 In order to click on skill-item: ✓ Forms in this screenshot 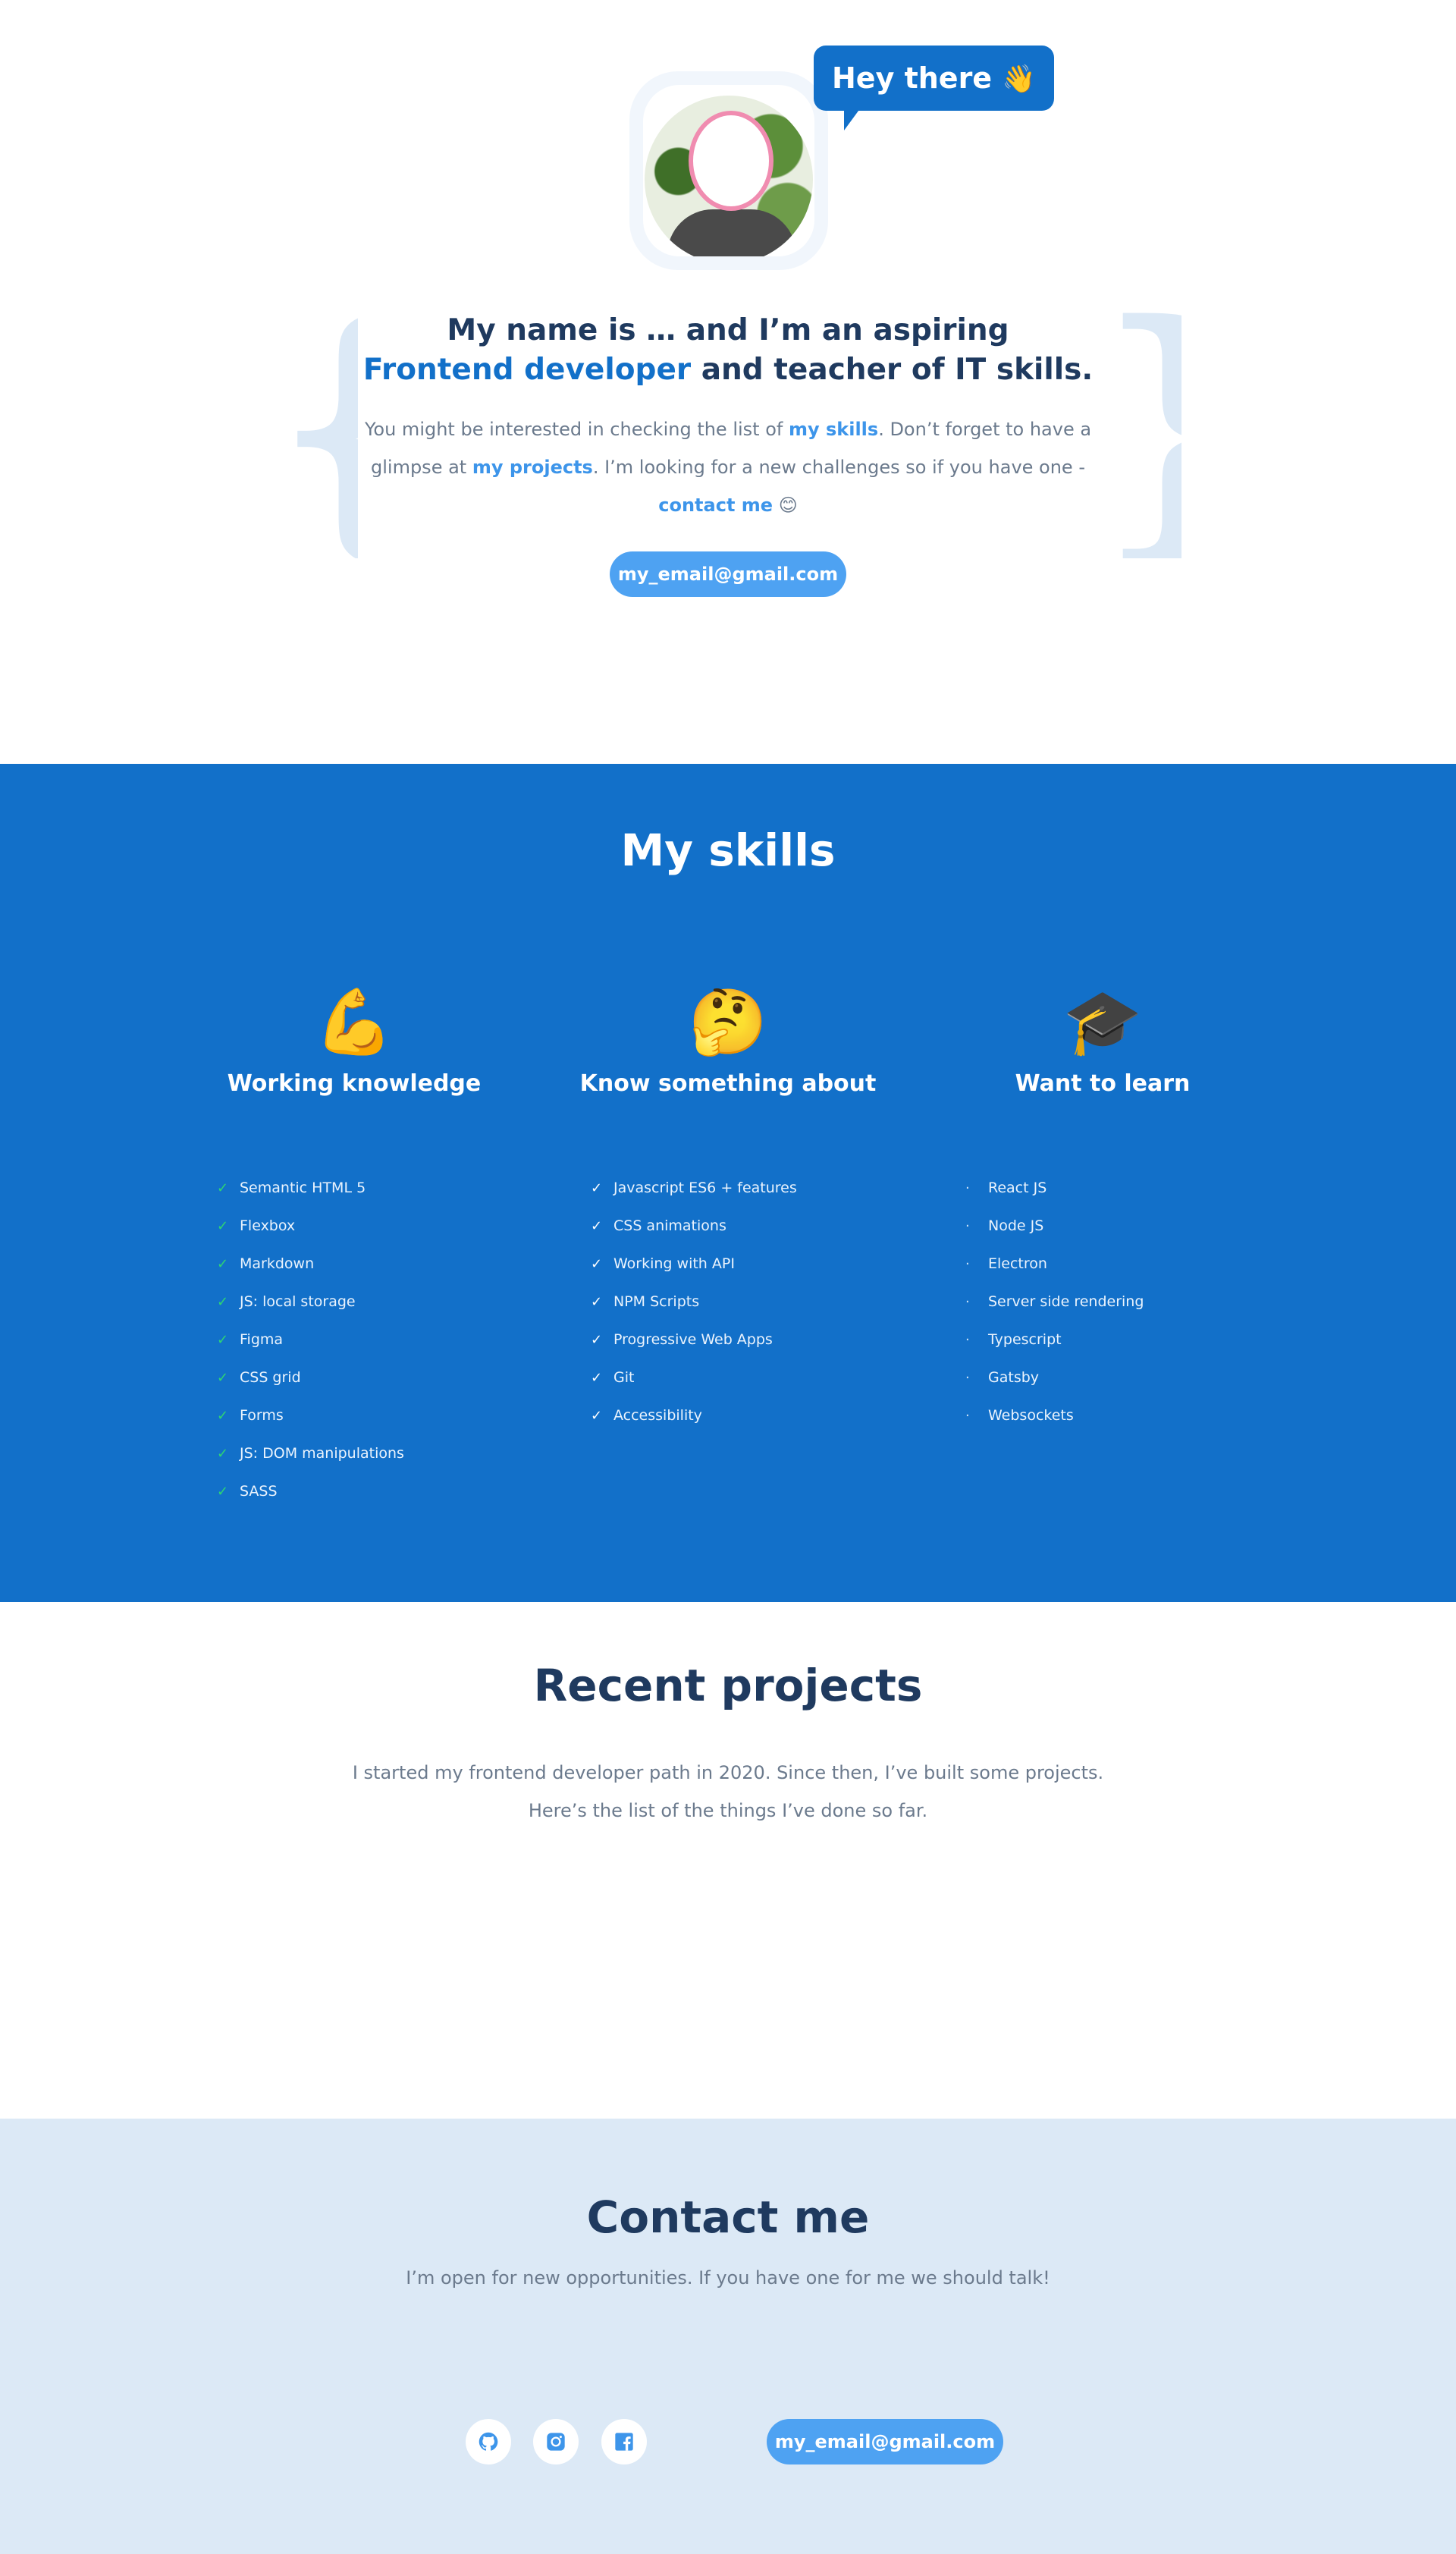, I will do `click(379, 1415)`.